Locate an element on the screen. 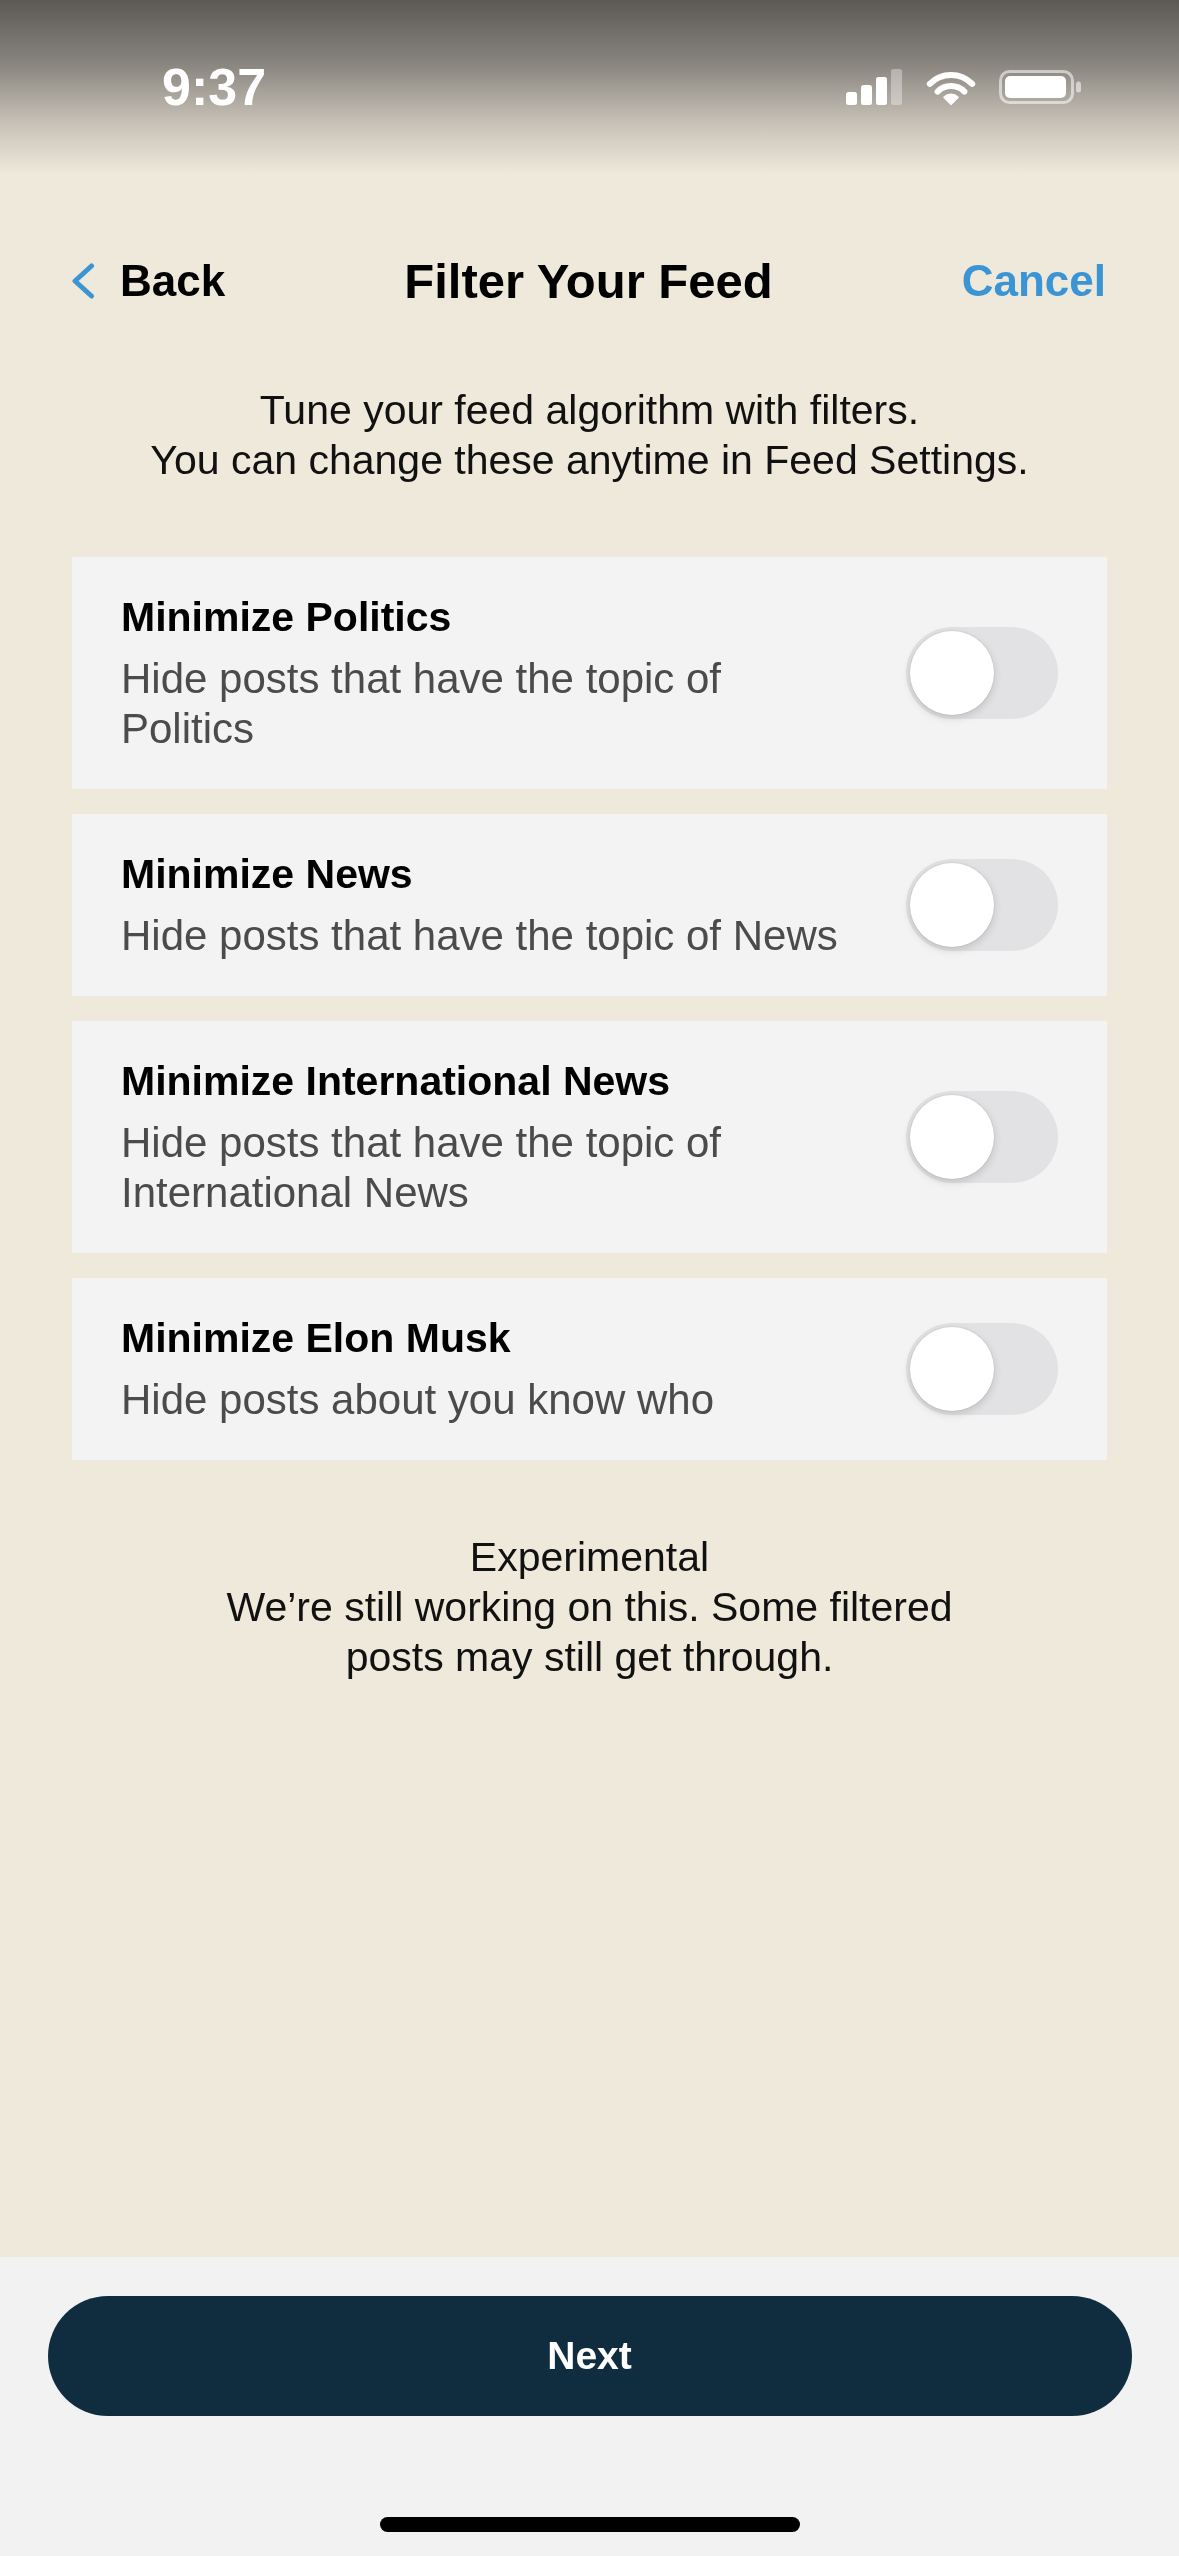  filter-title: Minimize Elon Musk is located at coordinates (316, 1338).